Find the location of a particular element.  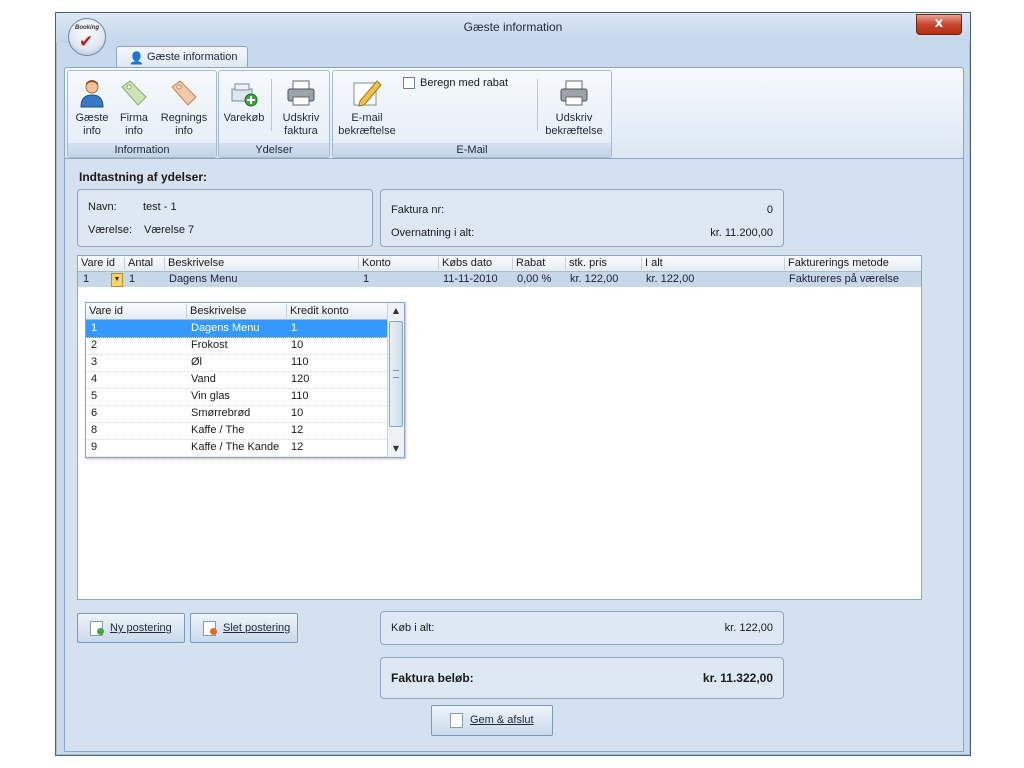

ribbon-tabstrip: 👤 Gæste information is located at coordinates (513, 55).